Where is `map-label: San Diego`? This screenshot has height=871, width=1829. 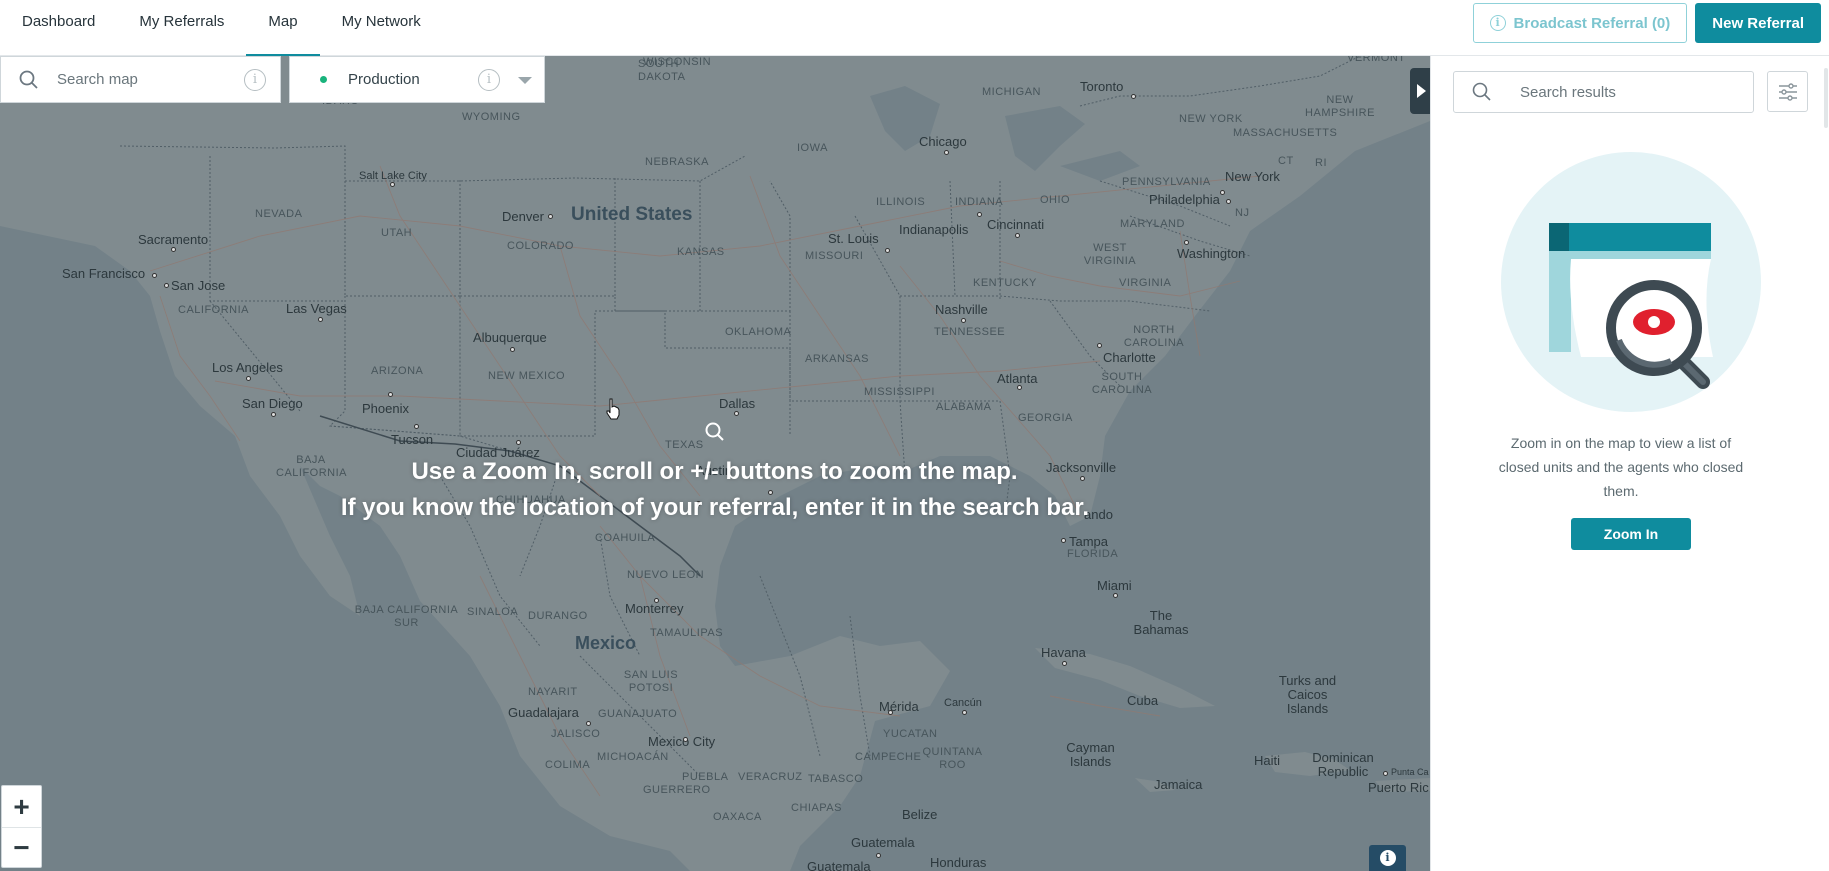
map-label: San Diego is located at coordinates (272, 403).